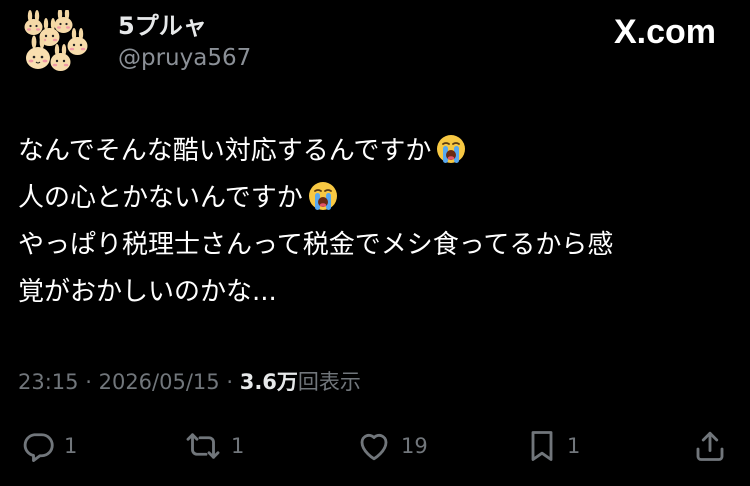  I want to click on like-button: 19, so click(391, 446).